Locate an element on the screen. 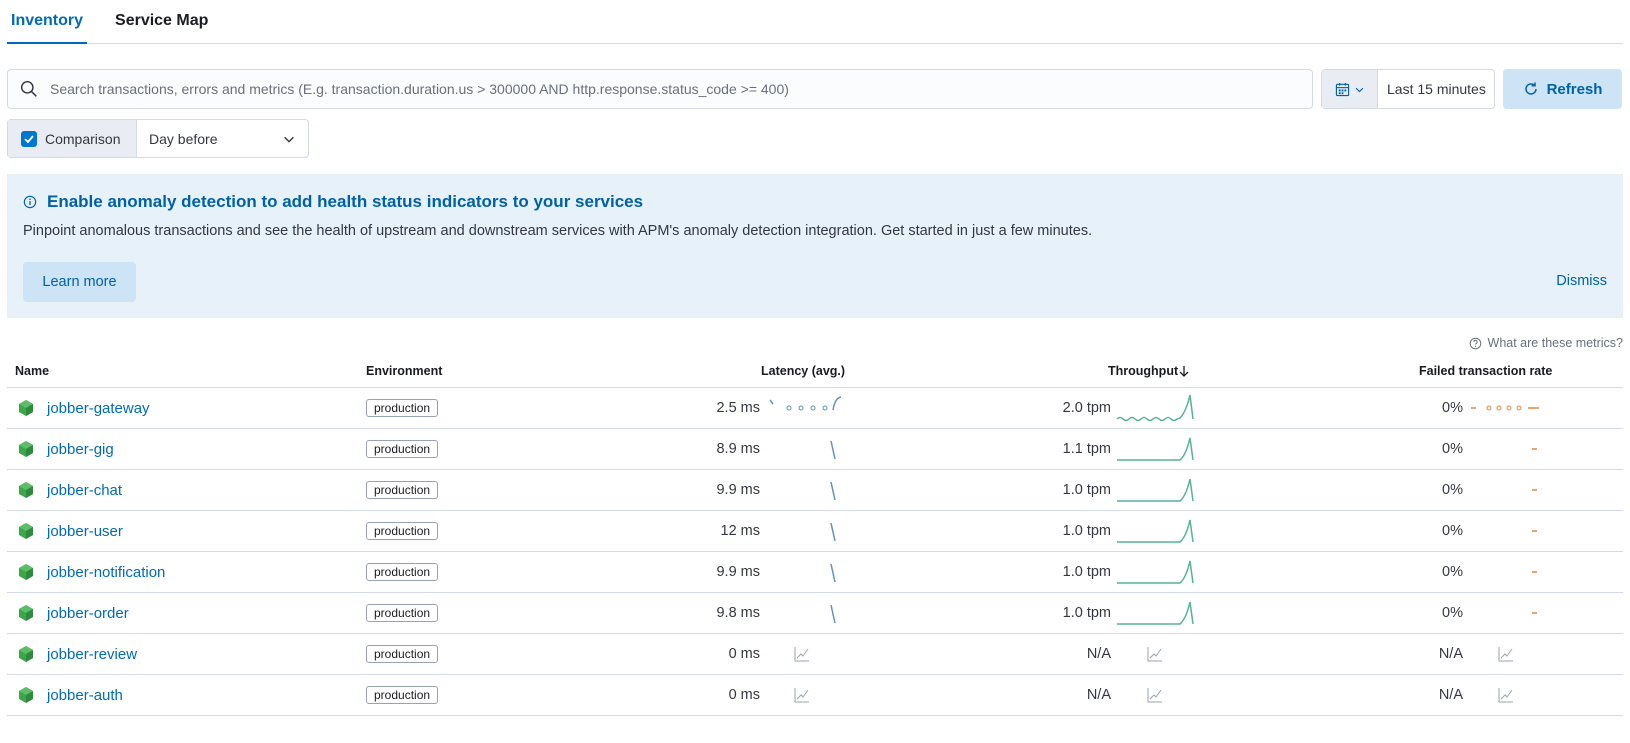 Image resolution: width=1630 pixels, height=743 pixels. header-environment: Environment is located at coordinates (404, 371).